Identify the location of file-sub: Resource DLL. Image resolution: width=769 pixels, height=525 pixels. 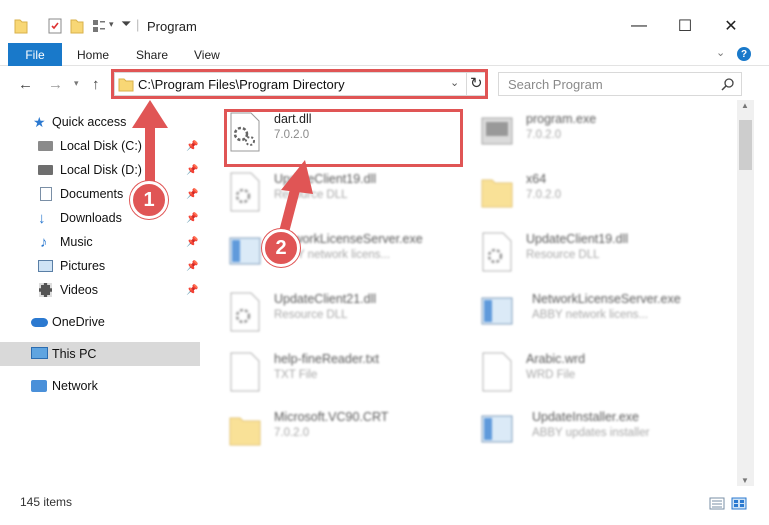
(563, 255).